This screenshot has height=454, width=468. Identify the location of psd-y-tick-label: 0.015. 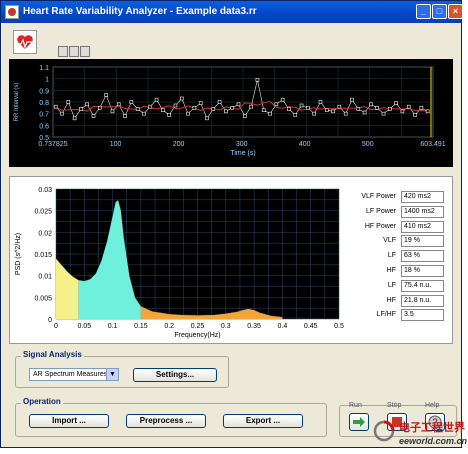
(43, 255).